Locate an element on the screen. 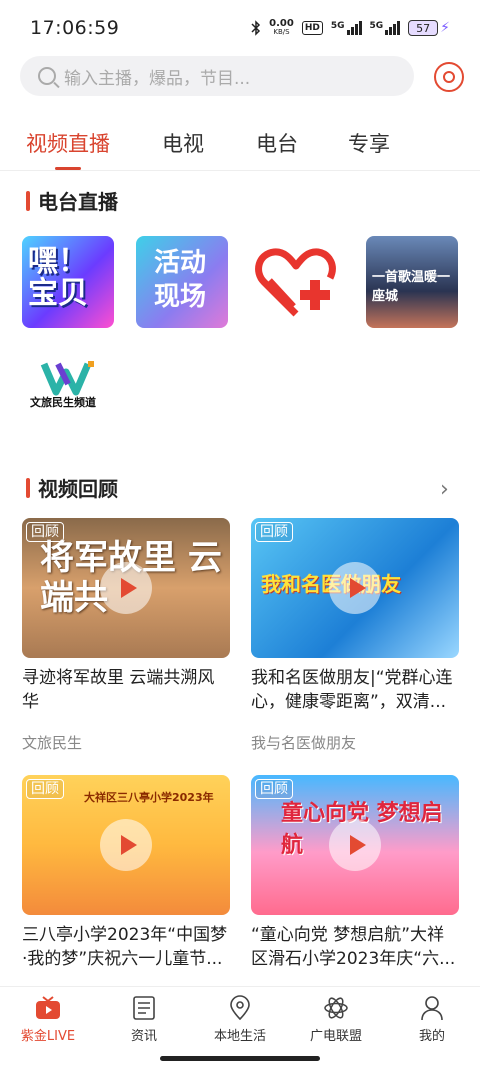  video-title: 寻迹将军故里 云端共溯风华 is located at coordinates (118, 690).